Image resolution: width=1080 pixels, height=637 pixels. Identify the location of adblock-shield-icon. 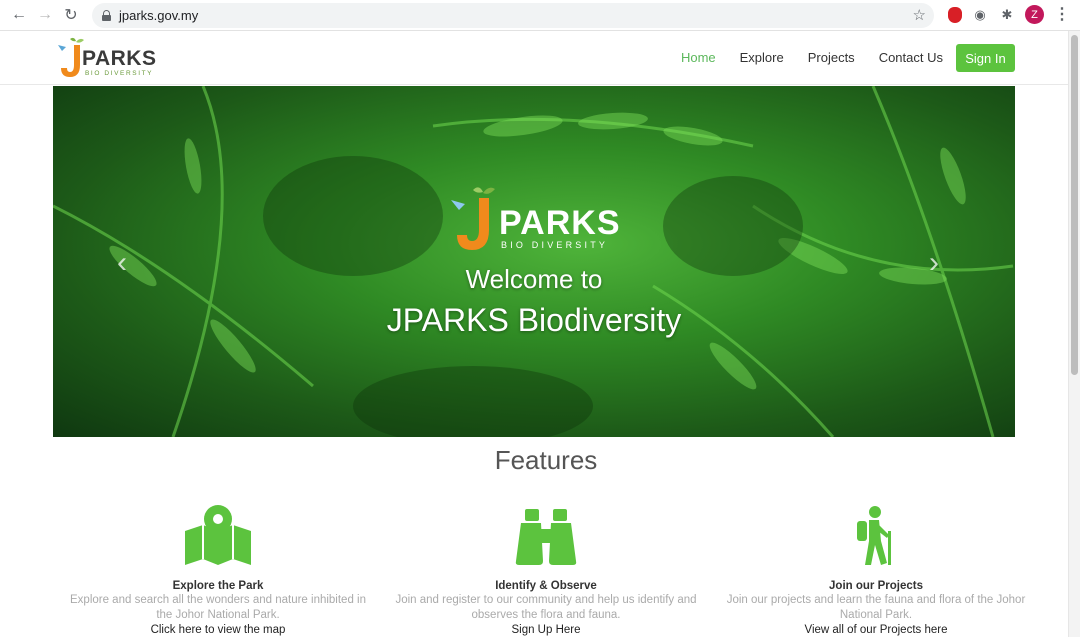
(955, 15).